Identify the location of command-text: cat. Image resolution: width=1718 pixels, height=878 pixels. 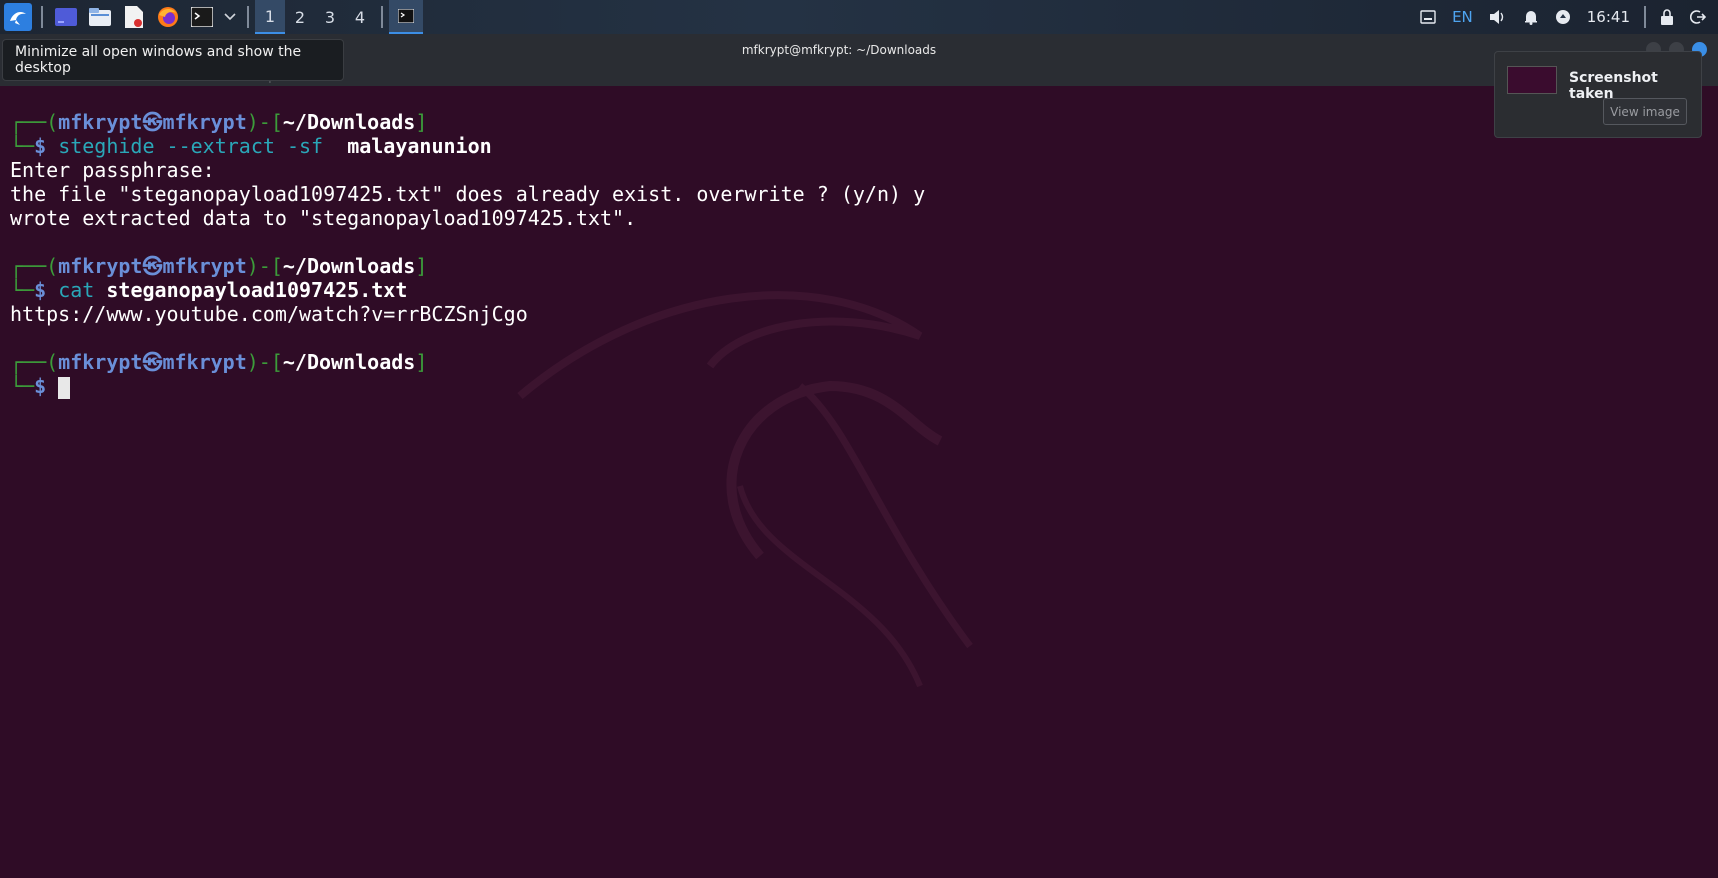
(76, 290).